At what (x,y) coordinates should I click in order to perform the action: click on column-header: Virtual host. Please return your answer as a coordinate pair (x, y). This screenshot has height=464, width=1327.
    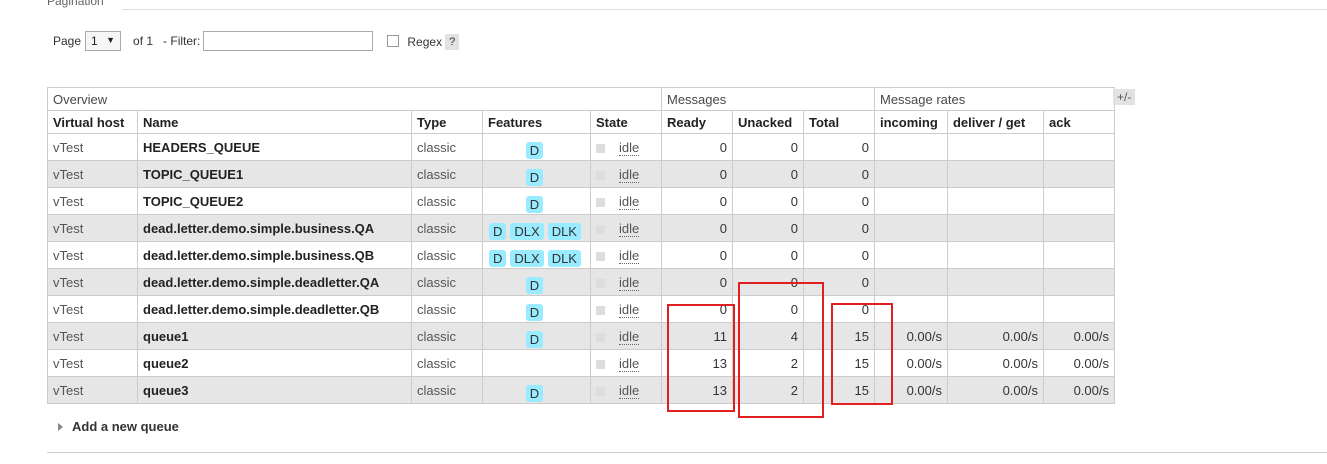
    Looking at the image, I should click on (92, 122).